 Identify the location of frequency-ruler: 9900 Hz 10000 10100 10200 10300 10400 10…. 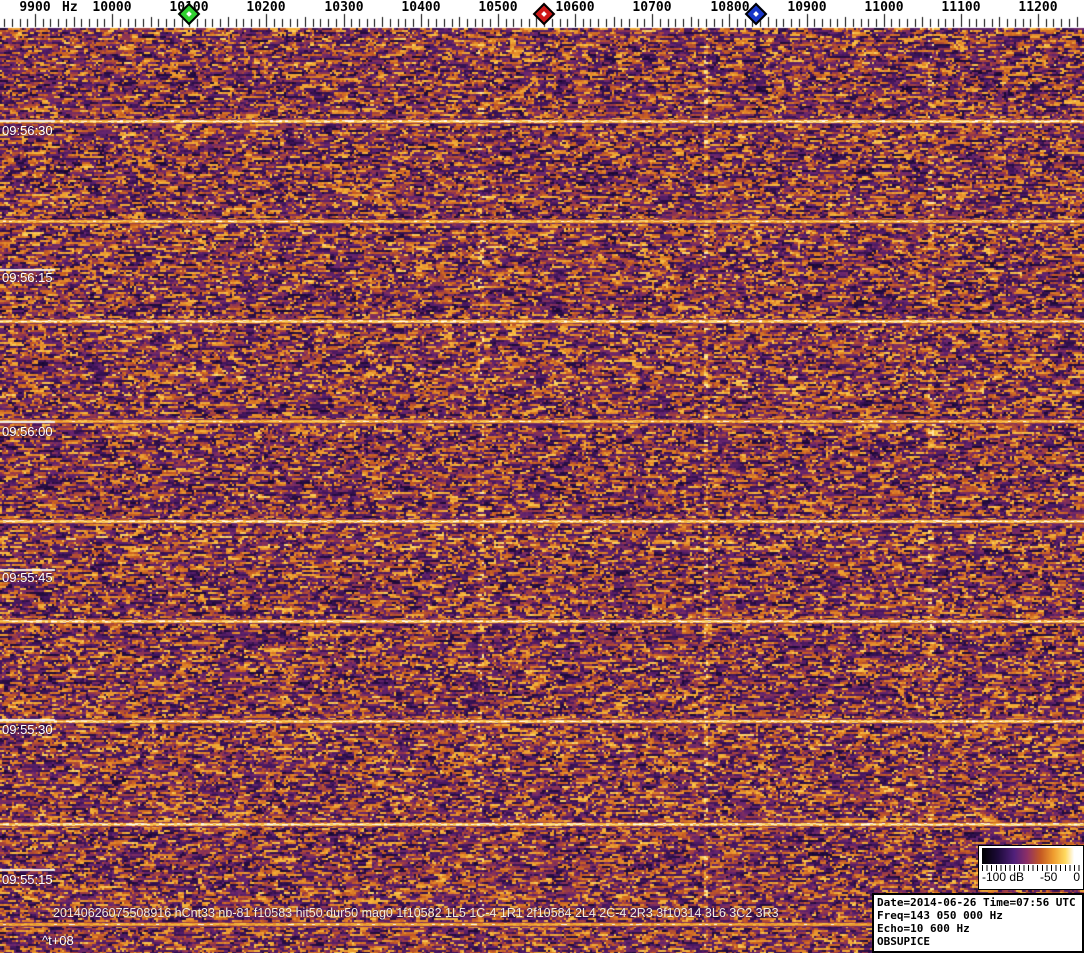
(542, 14).